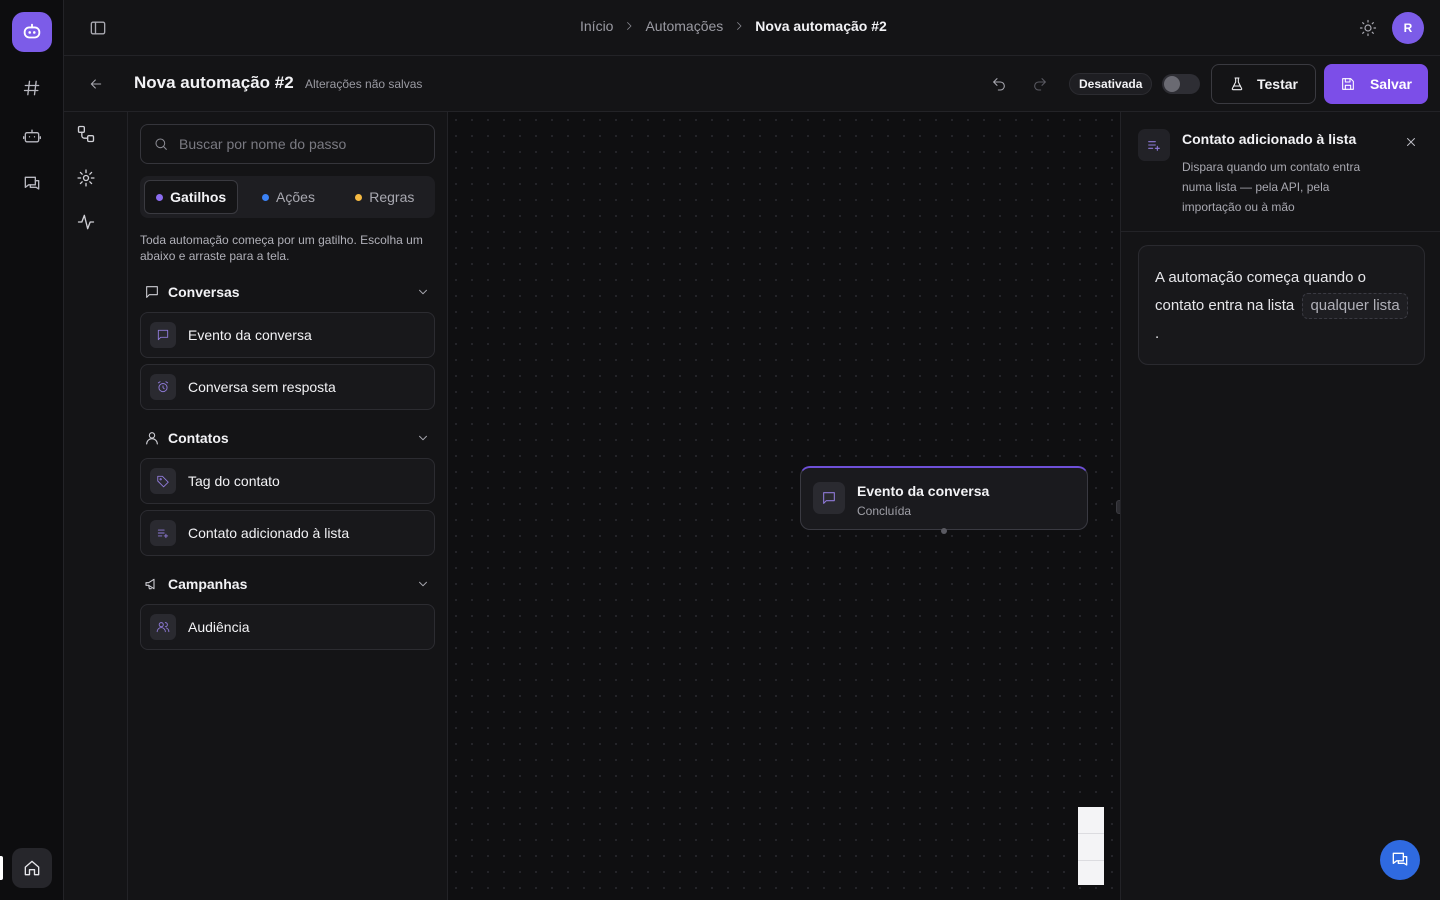 Image resolution: width=1440 pixels, height=900 pixels. What do you see at coordinates (152, 438) in the screenshot?
I see `user-icon` at bounding box center [152, 438].